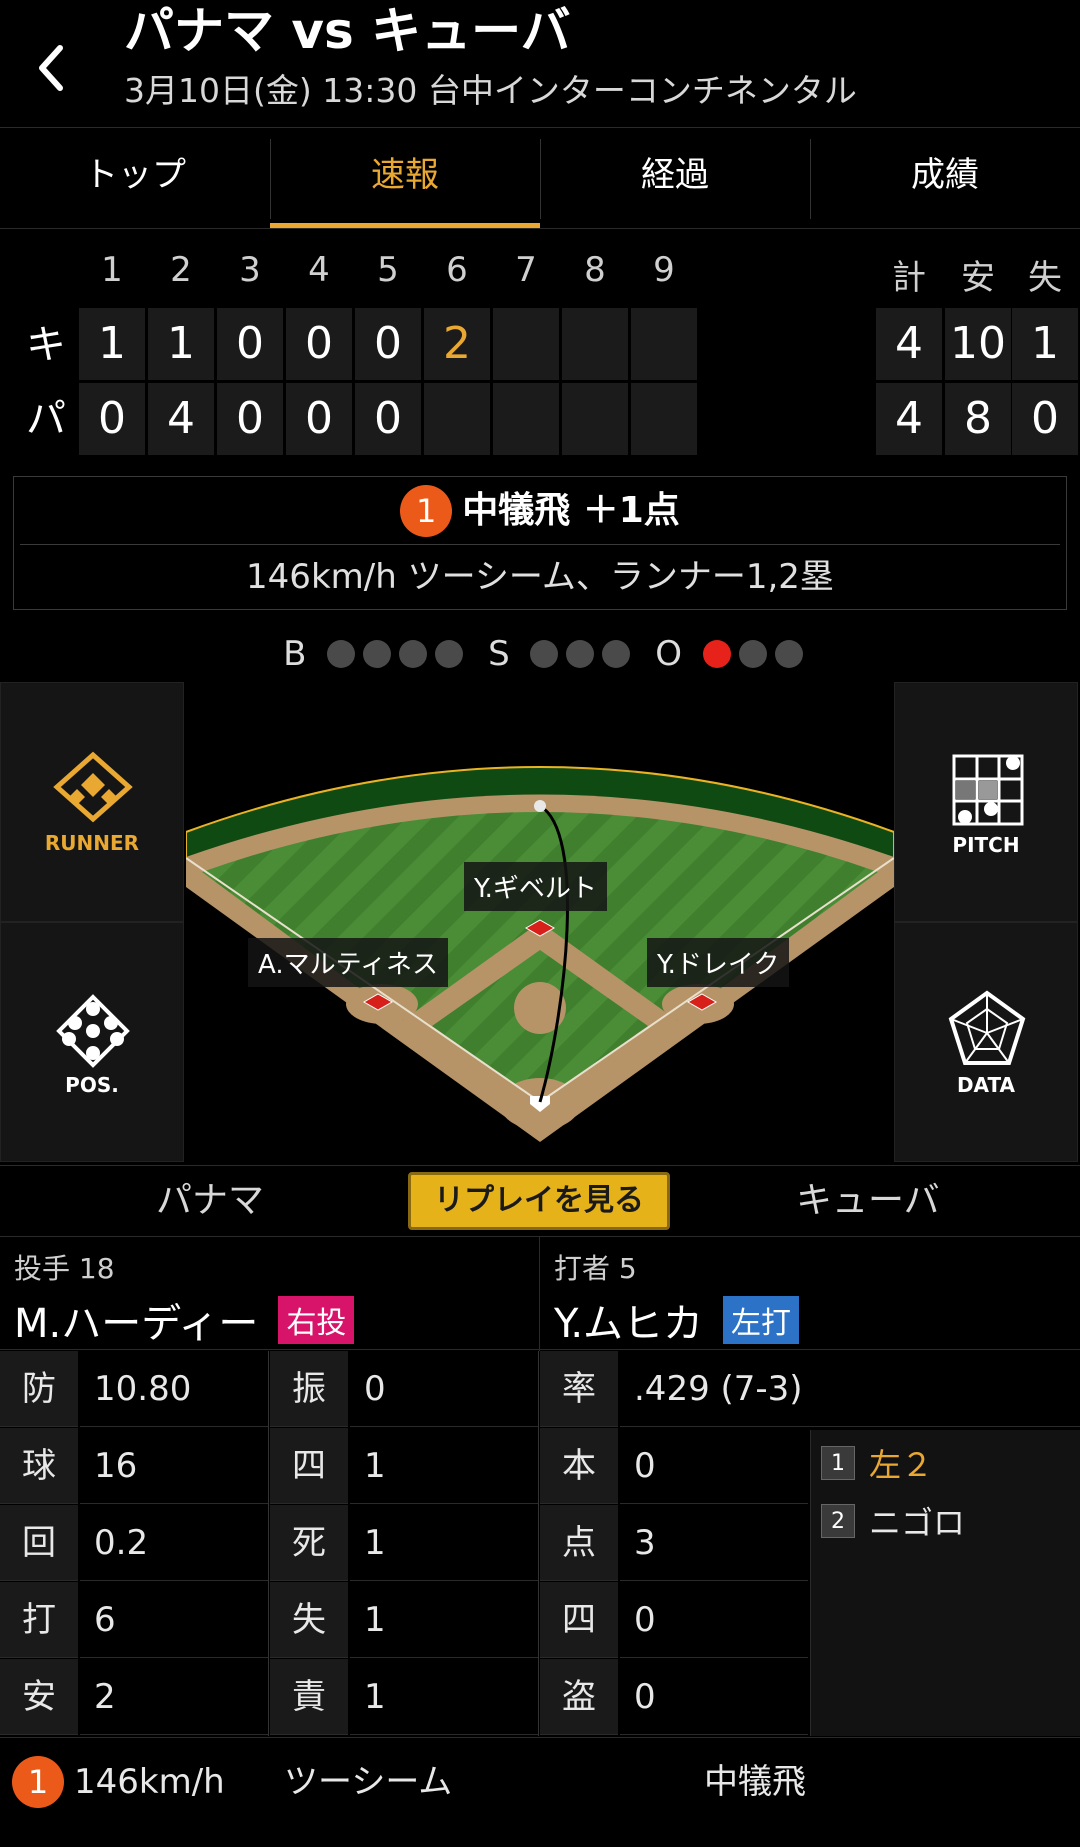  Describe the element at coordinates (986, 845) in the screenshot. I see `pitch-caption: PITCH` at that location.